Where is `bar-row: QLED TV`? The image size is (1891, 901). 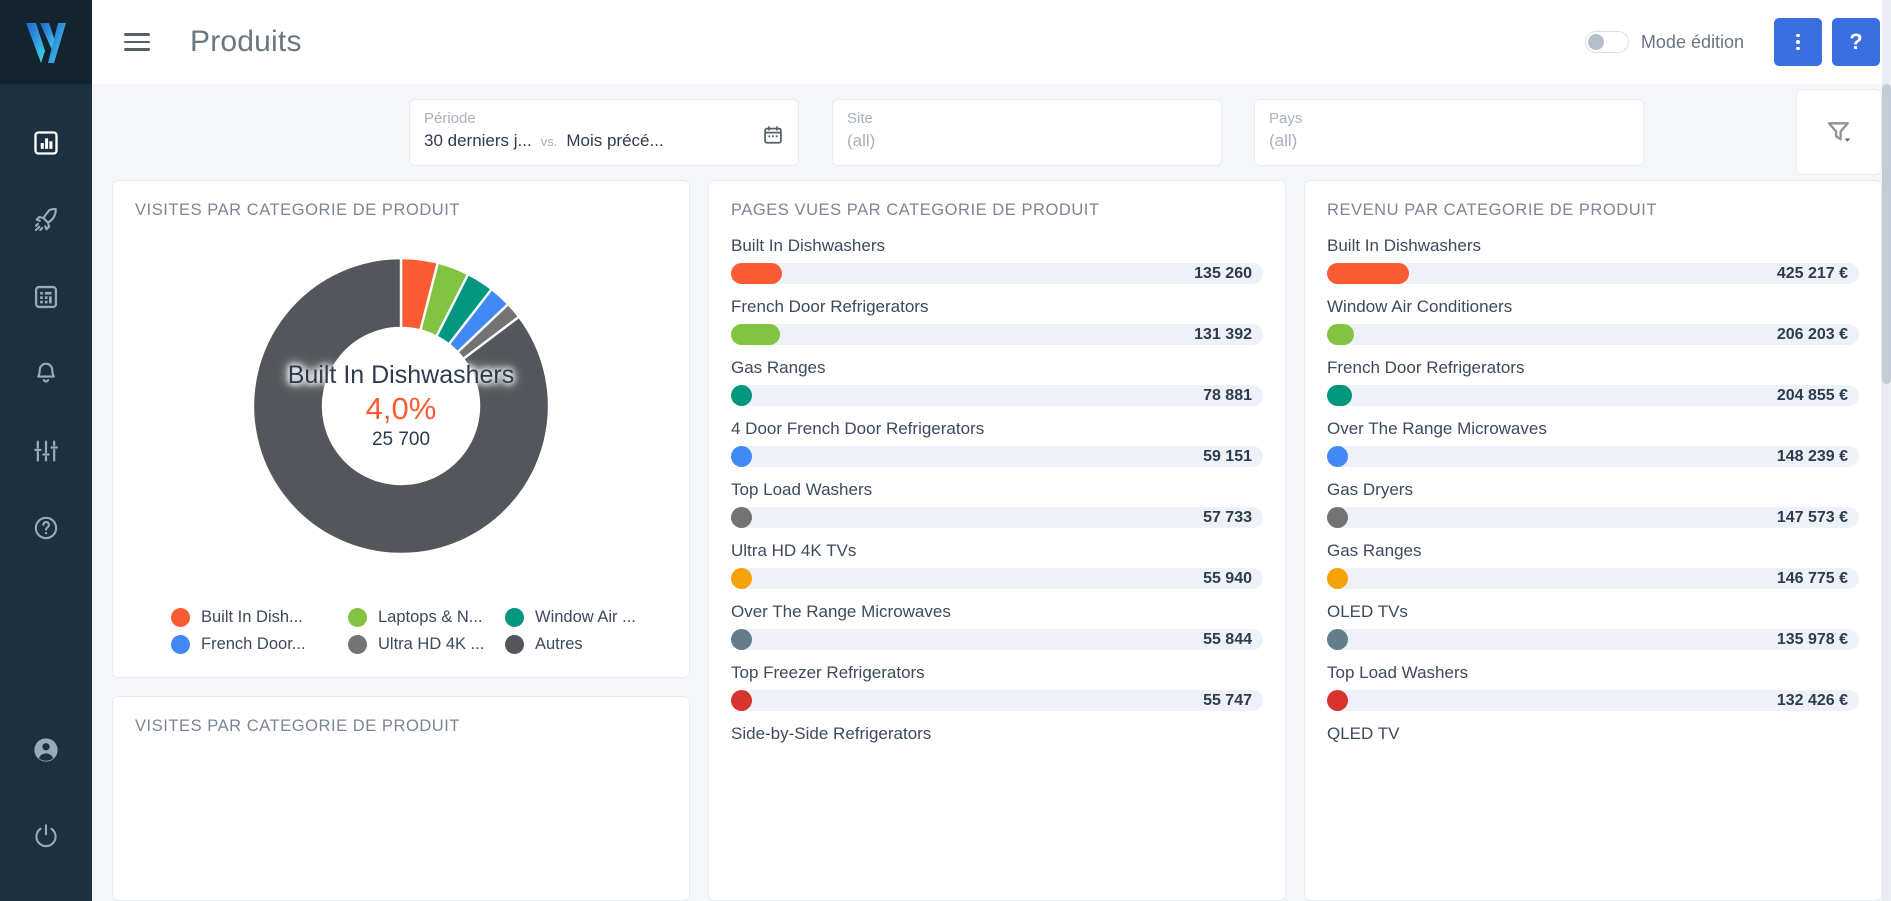
bar-row: QLED TV is located at coordinates (1593, 734).